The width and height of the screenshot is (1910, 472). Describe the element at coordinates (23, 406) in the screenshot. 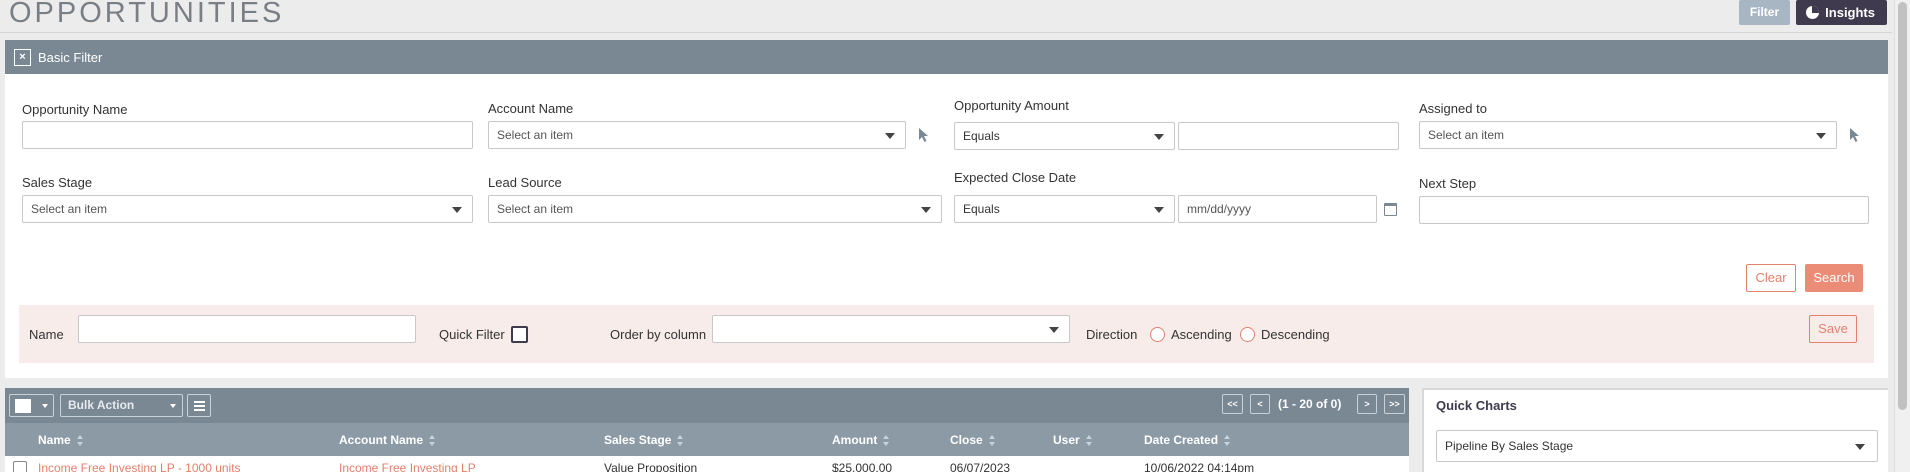

I see `select-all-checkbox` at that location.